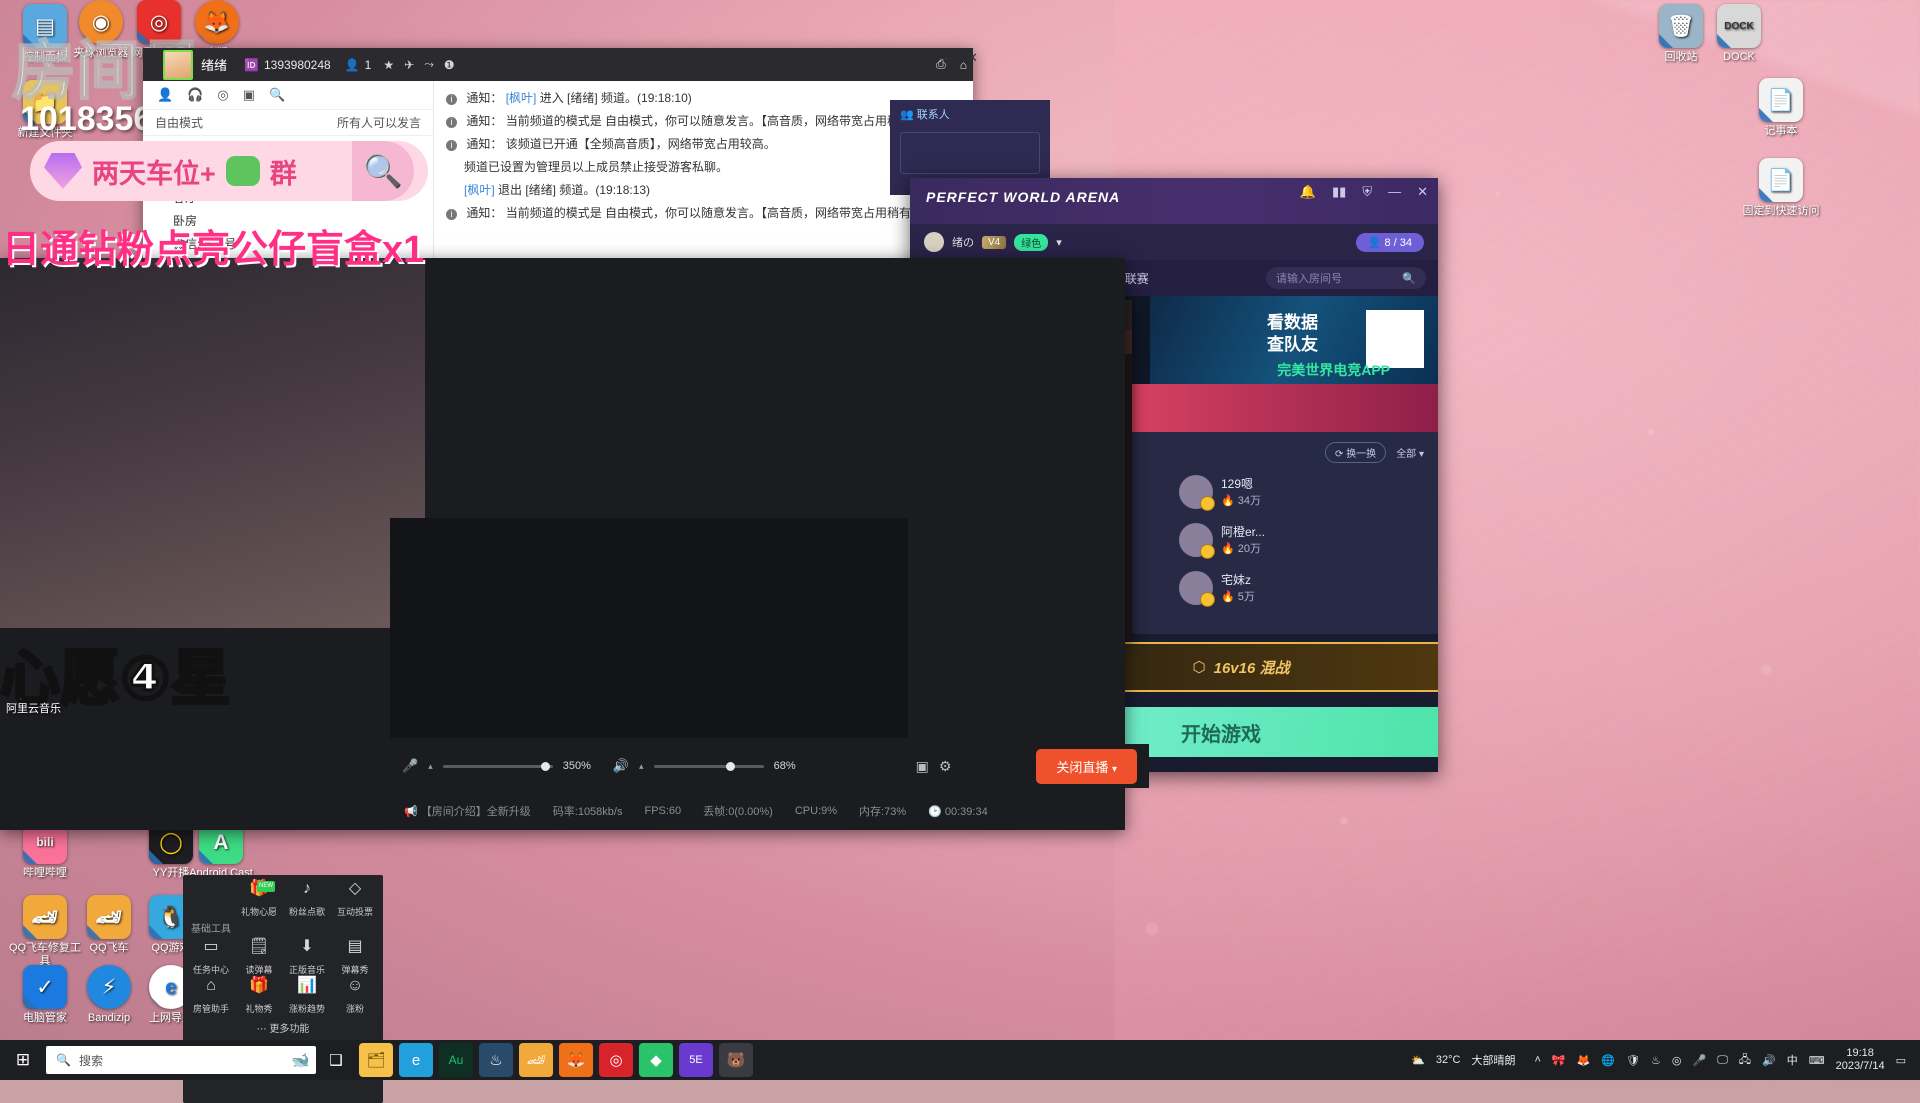 This screenshot has height=1103, width=1920. Describe the element at coordinates (211, 957) in the screenshot. I see `tool-task-center: ▭ 任务中心` at that location.